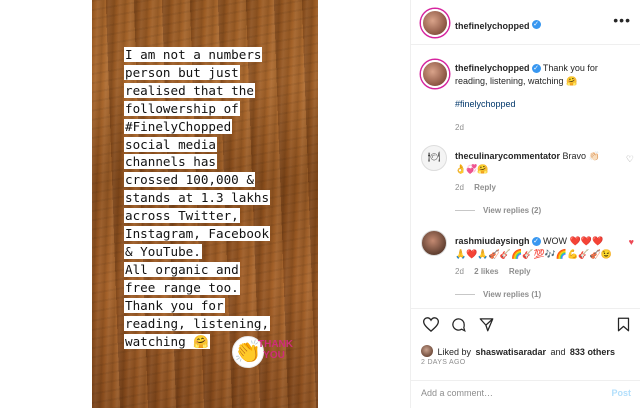  Describe the element at coordinates (189, 90) in the screenshot. I see `story-line: realised that the` at that location.